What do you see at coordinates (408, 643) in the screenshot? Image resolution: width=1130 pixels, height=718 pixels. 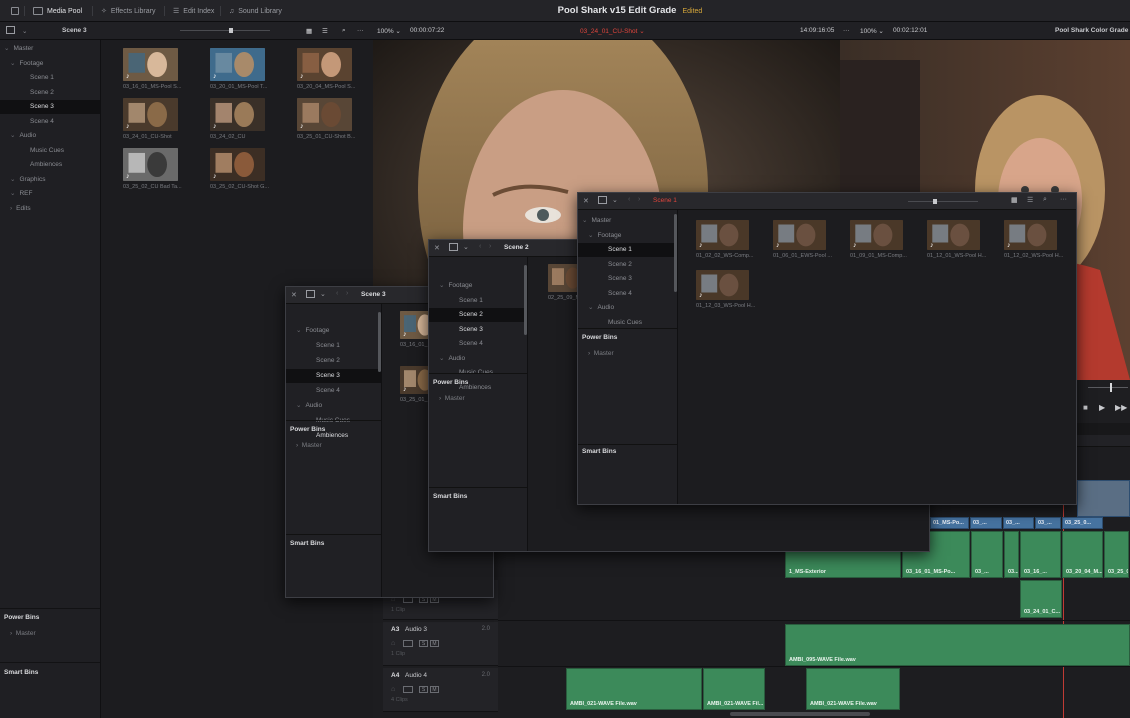 I see `link-icon` at bounding box center [408, 643].